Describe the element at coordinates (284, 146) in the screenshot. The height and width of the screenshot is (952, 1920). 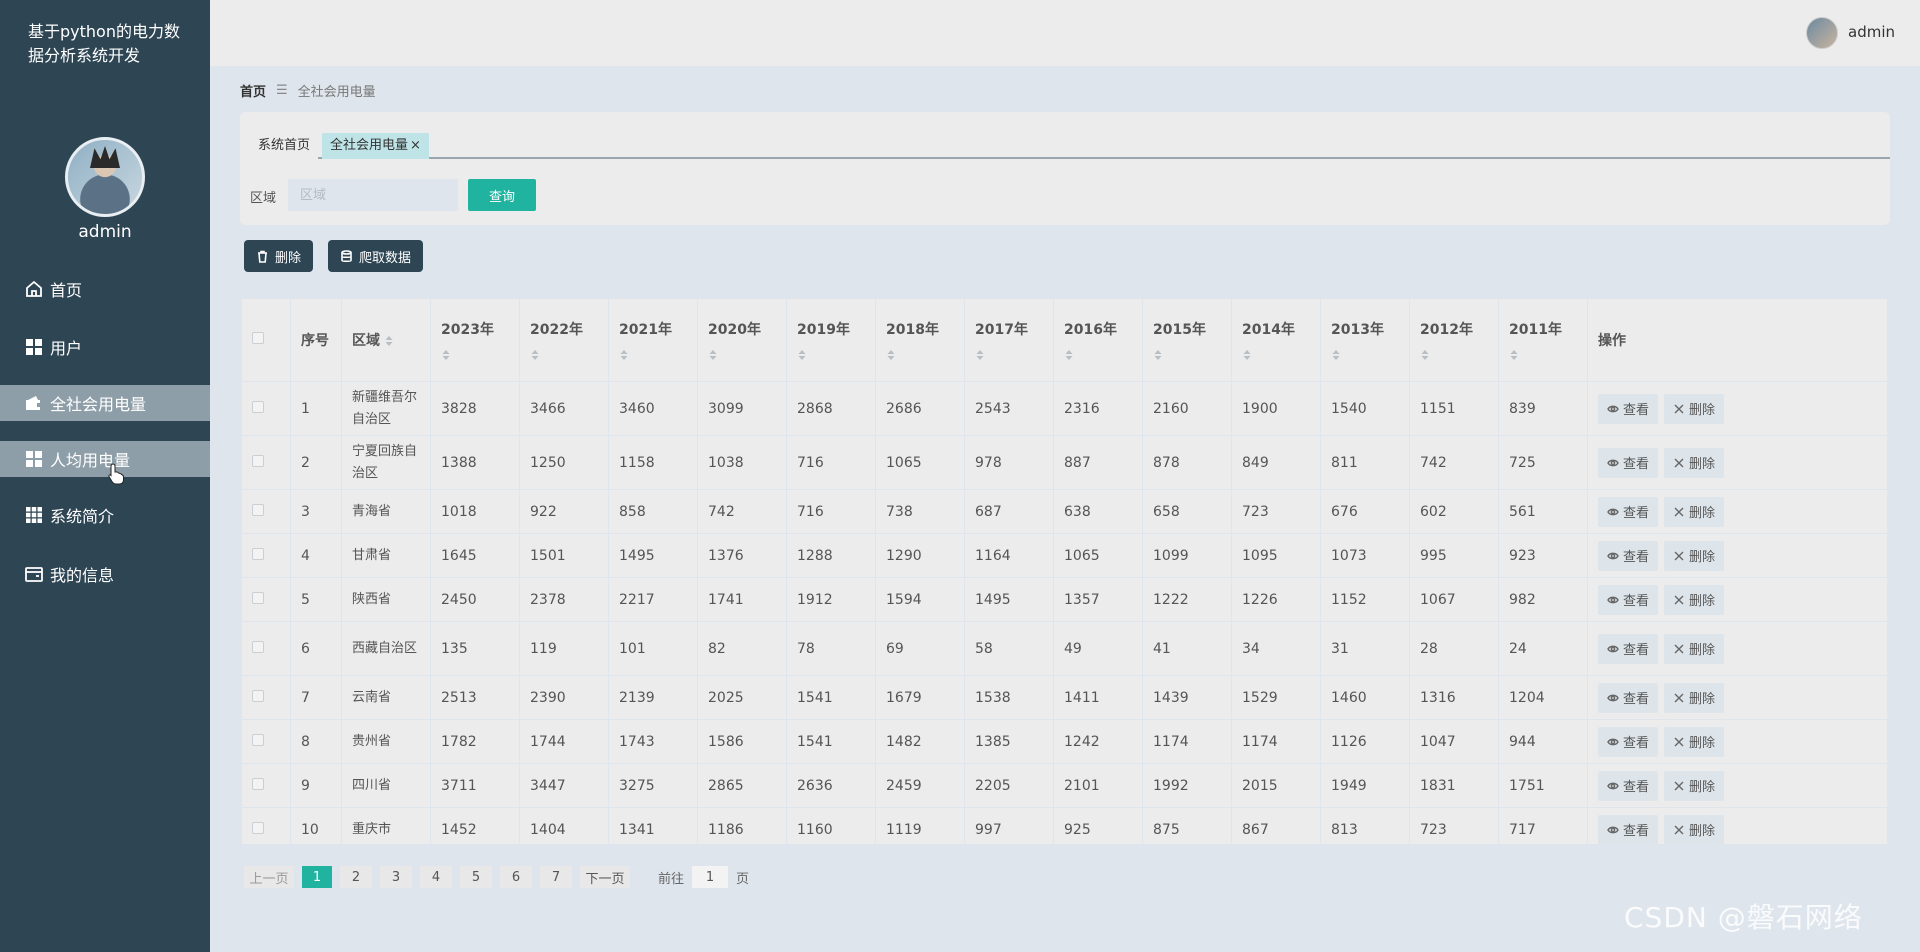
I see `tab-system-home: 系统首页` at that location.